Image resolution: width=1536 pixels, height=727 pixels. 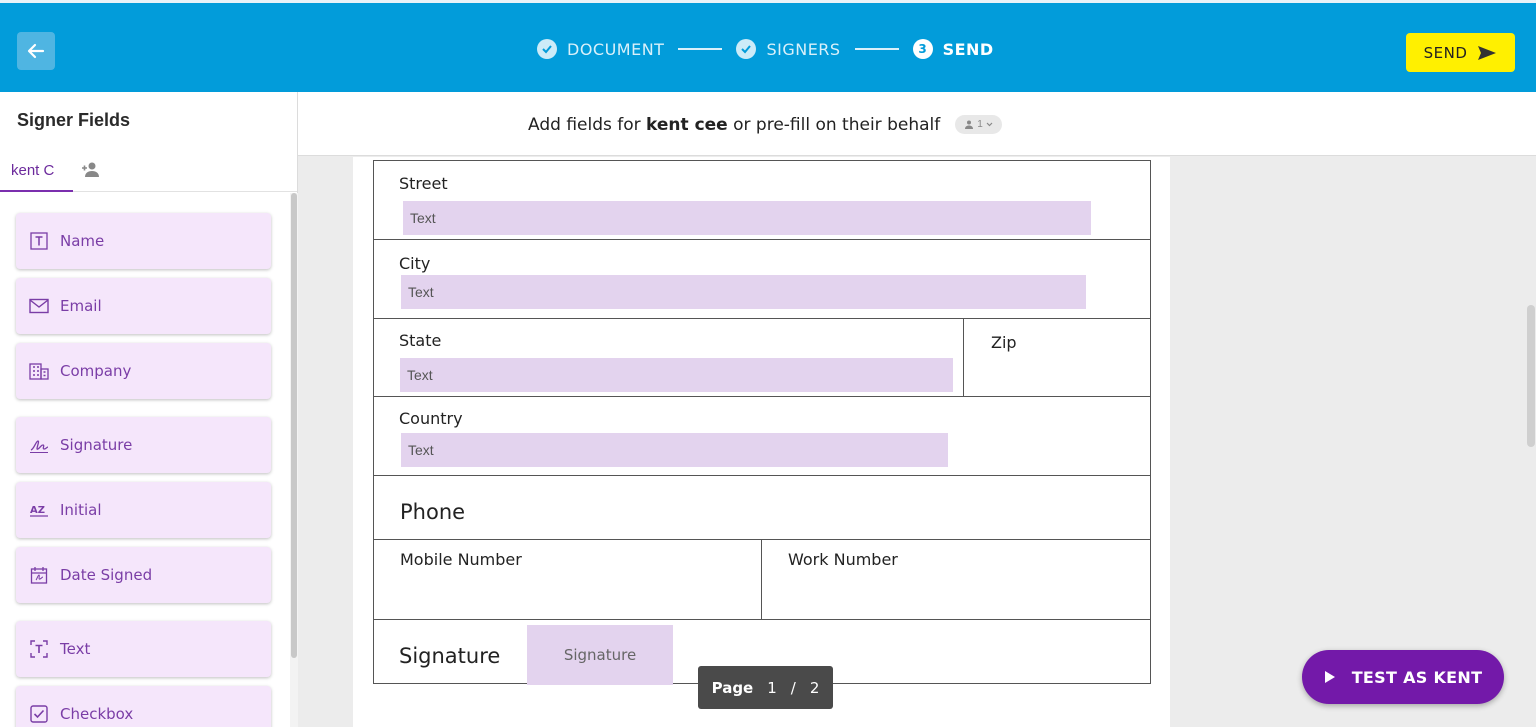 What do you see at coordinates (143, 306) in the screenshot?
I see `field-email: Email` at bounding box center [143, 306].